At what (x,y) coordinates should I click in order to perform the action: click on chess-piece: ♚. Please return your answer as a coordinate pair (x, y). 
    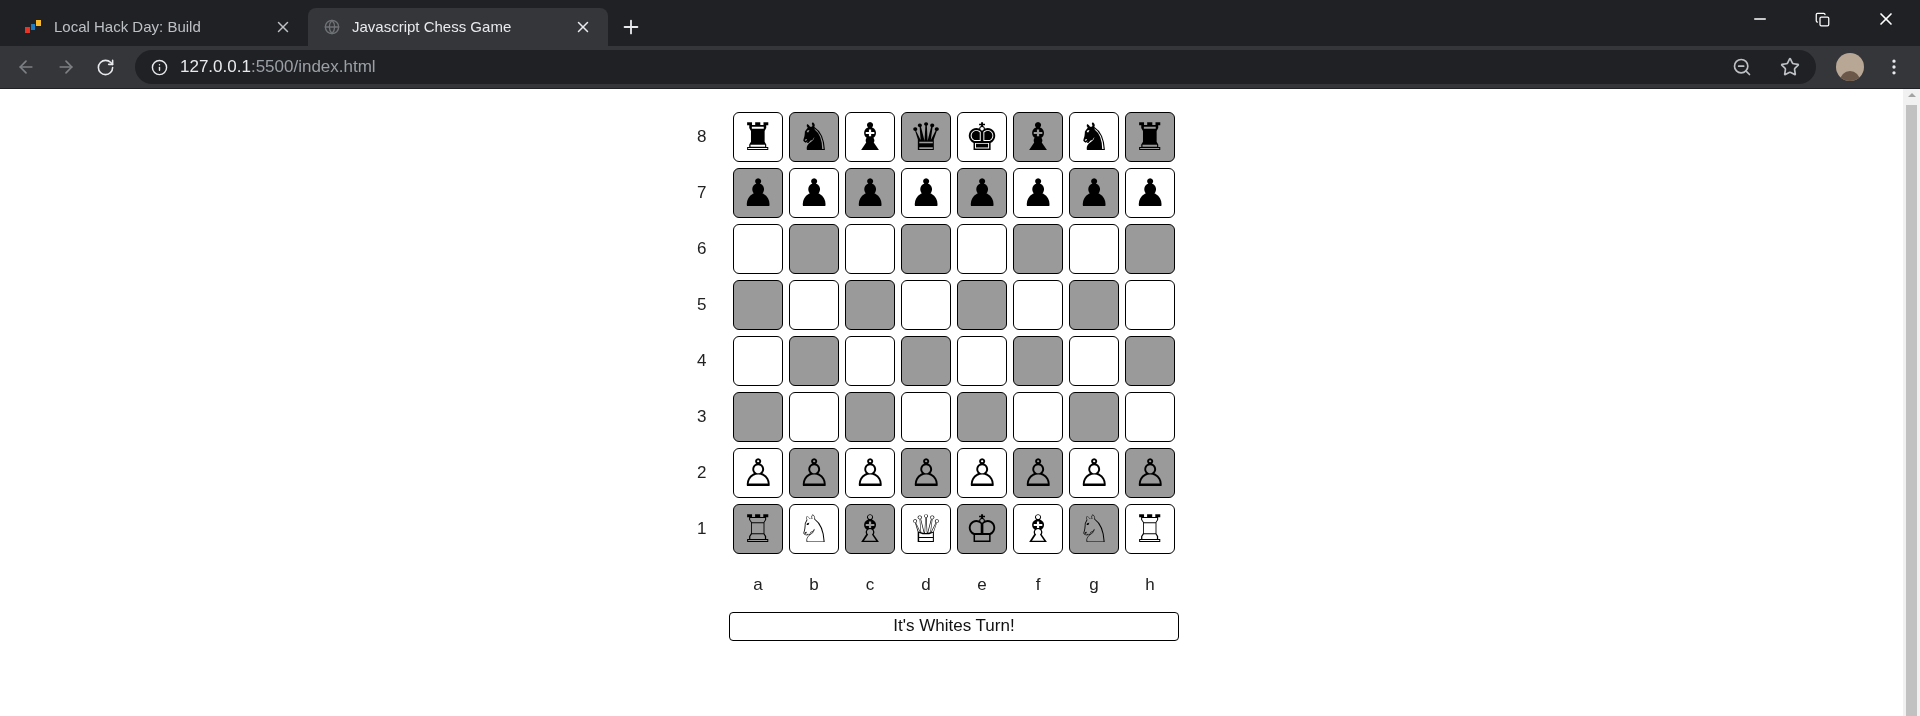
    Looking at the image, I should click on (982, 137).